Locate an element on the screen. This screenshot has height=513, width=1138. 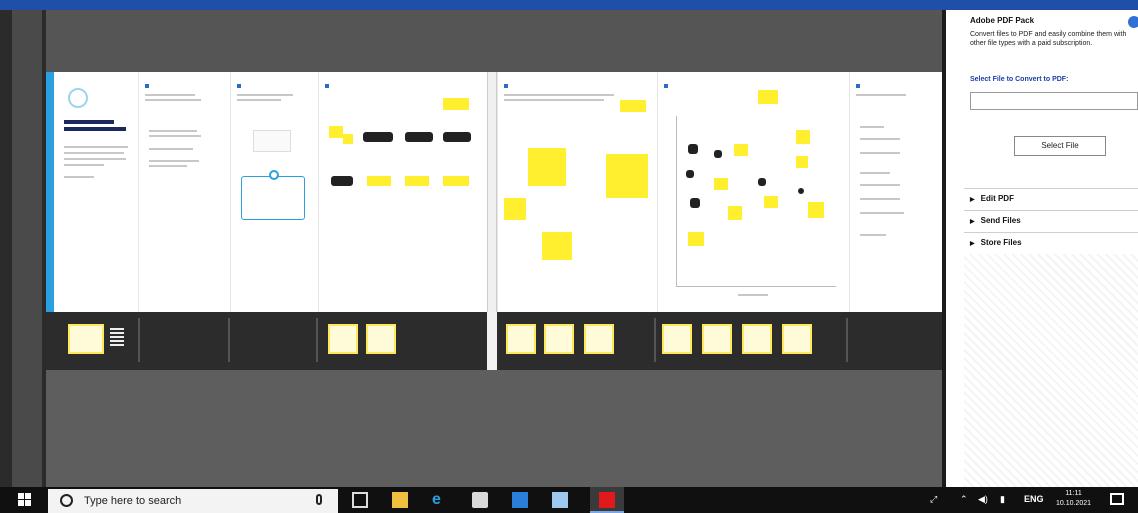
notepad-icon is located at coordinates (560, 500).